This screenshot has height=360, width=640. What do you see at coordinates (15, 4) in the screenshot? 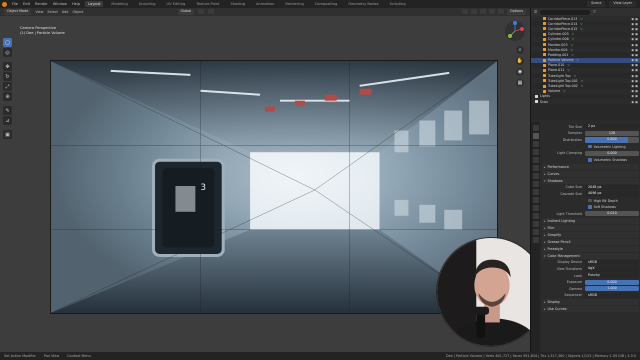
I see `menu-file: File` at bounding box center [15, 4].